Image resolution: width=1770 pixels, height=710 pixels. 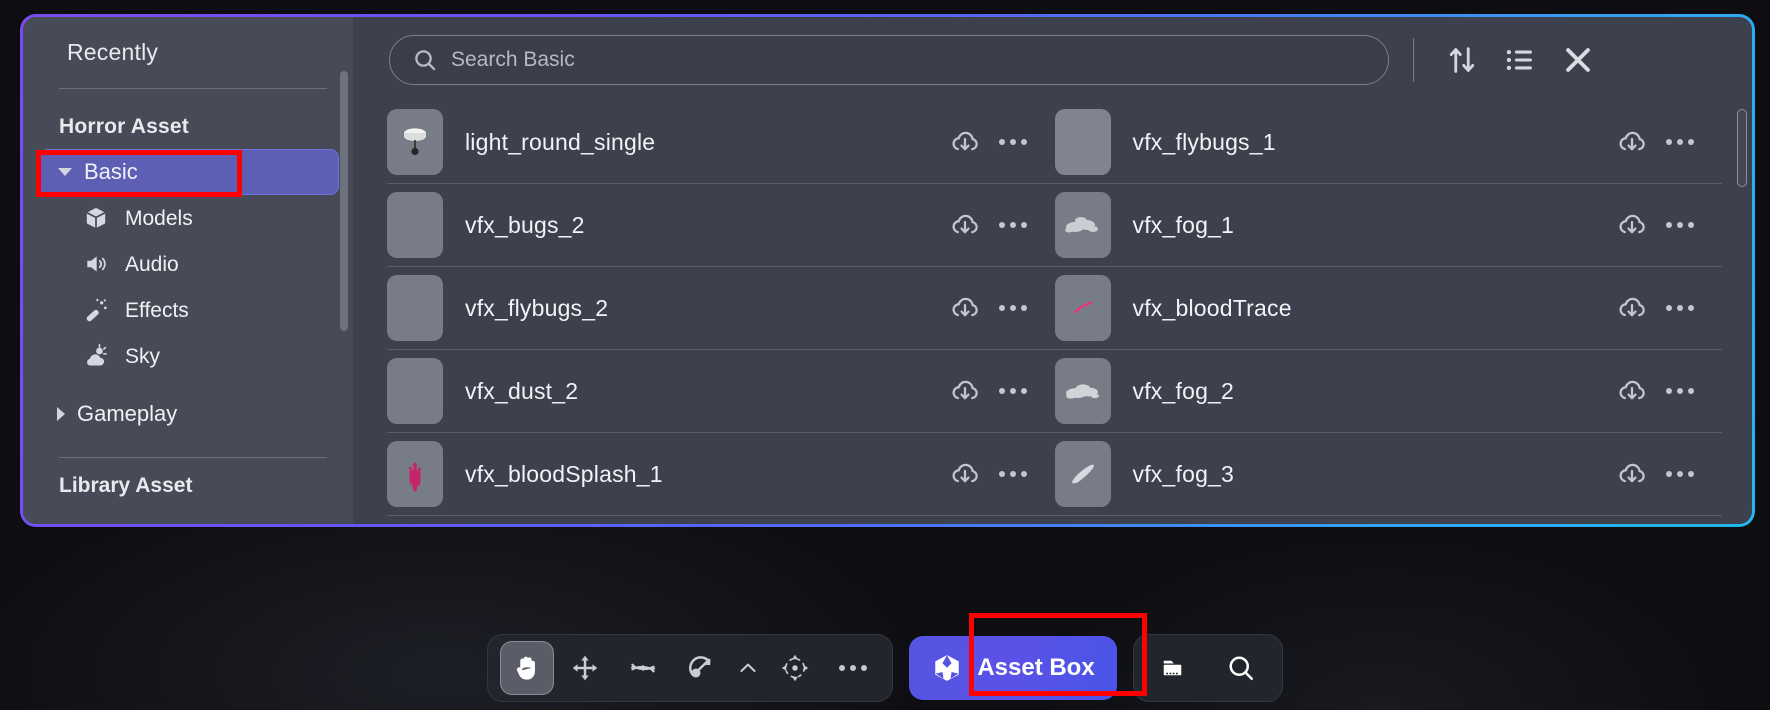 I want to click on rotate-tool-button, so click(x=643, y=668).